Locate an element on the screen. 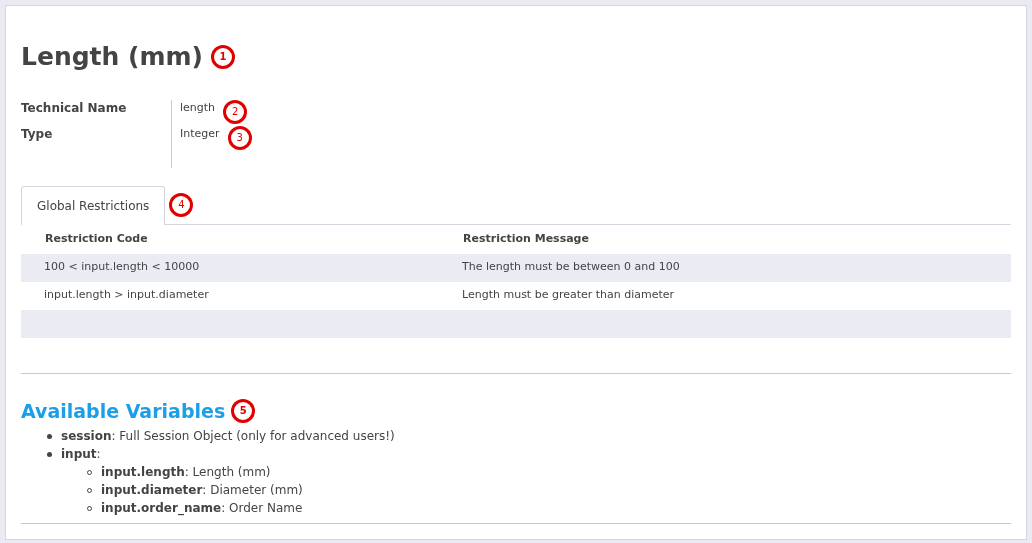 The image size is (1032, 543). column-header: Restriction Code is located at coordinates (230, 239).